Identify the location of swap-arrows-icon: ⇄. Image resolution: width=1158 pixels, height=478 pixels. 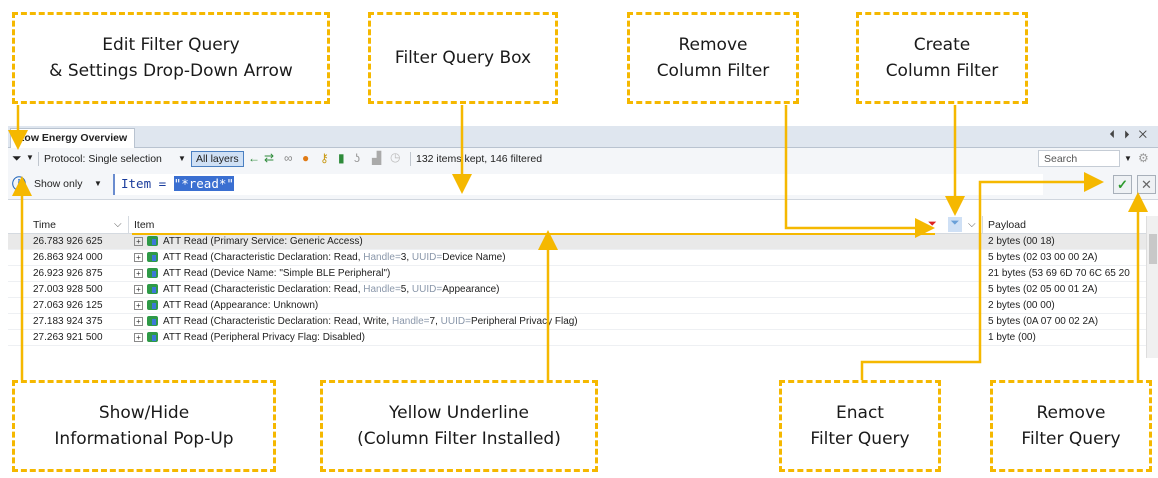
(269, 158).